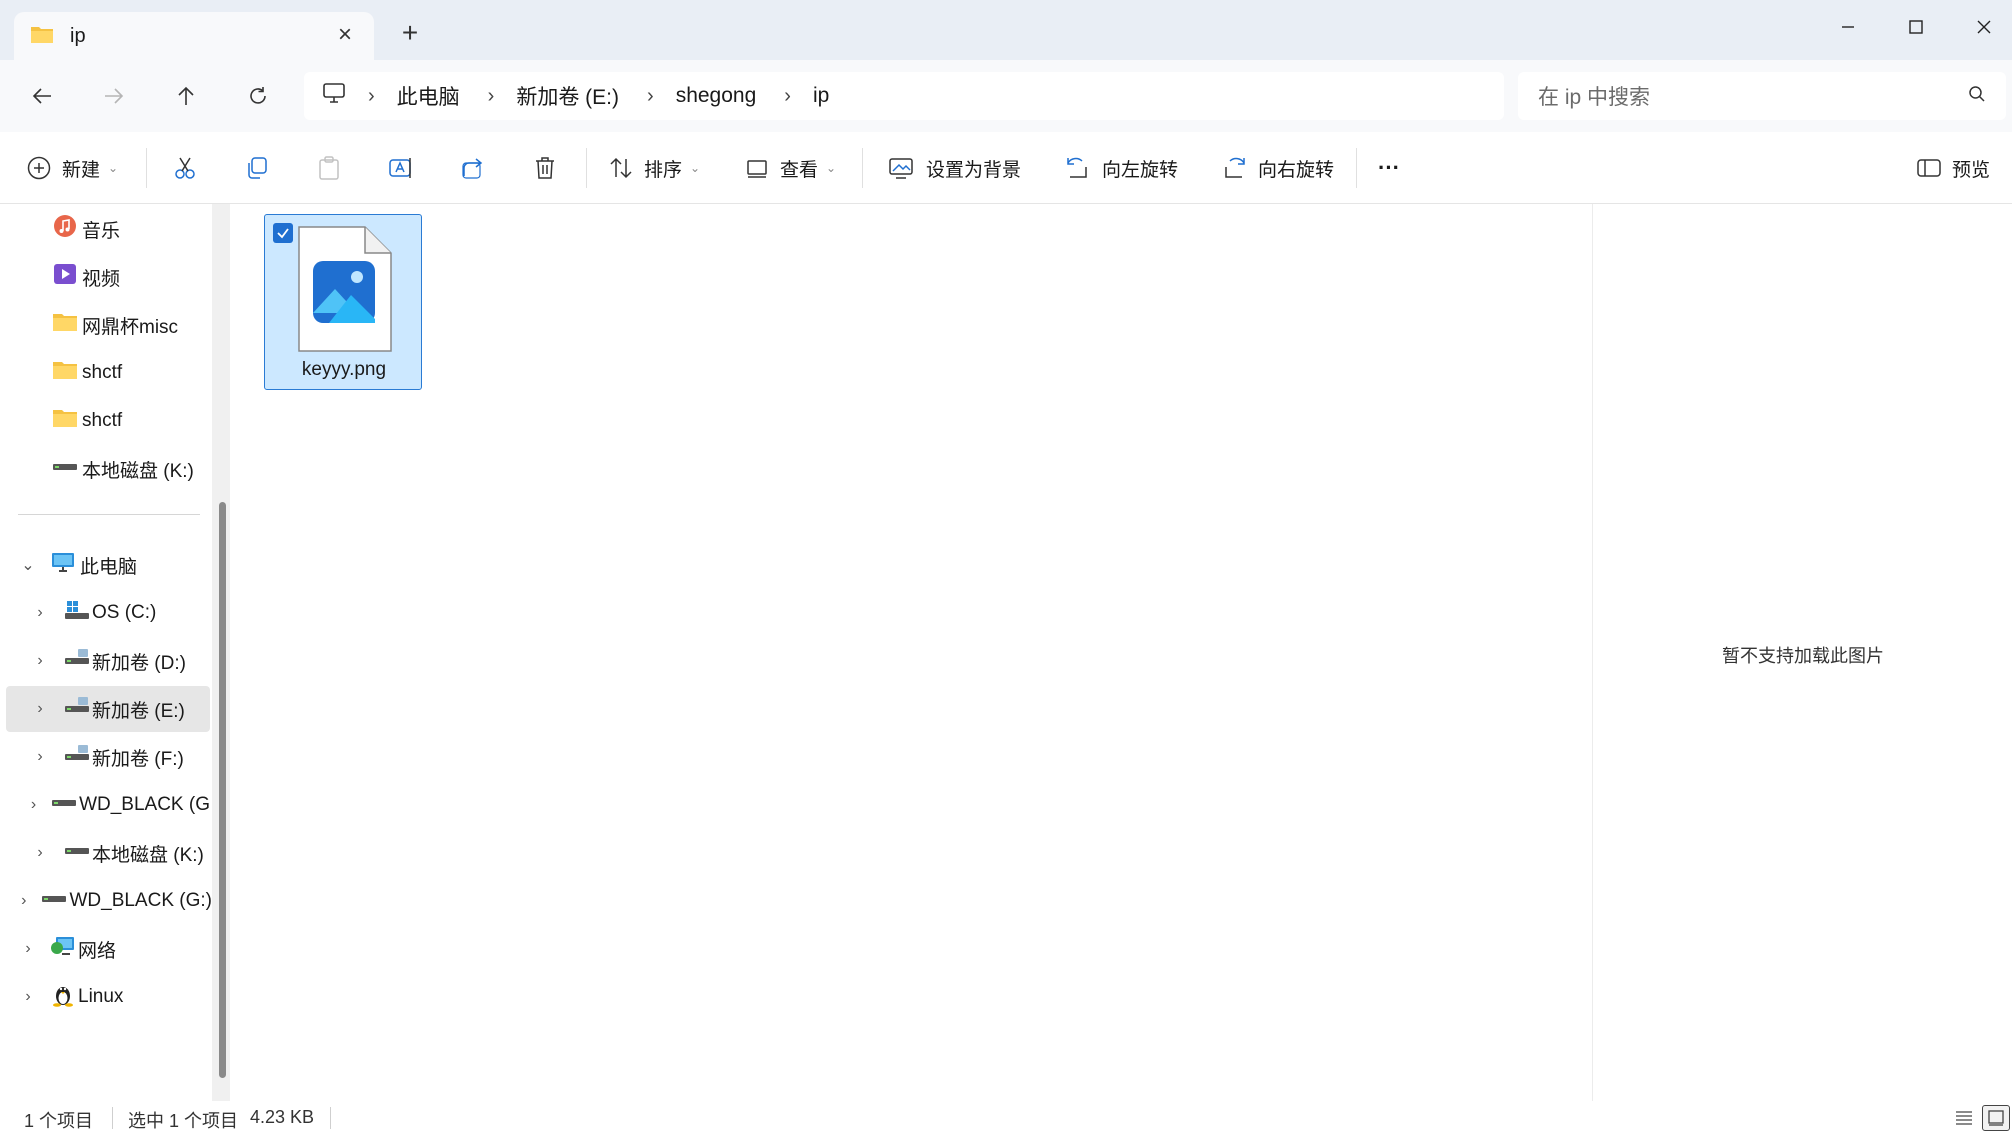 This screenshot has height=1133, width=2012. What do you see at coordinates (663, 170) in the screenshot?
I see `sort-label: 排序` at bounding box center [663, 170].